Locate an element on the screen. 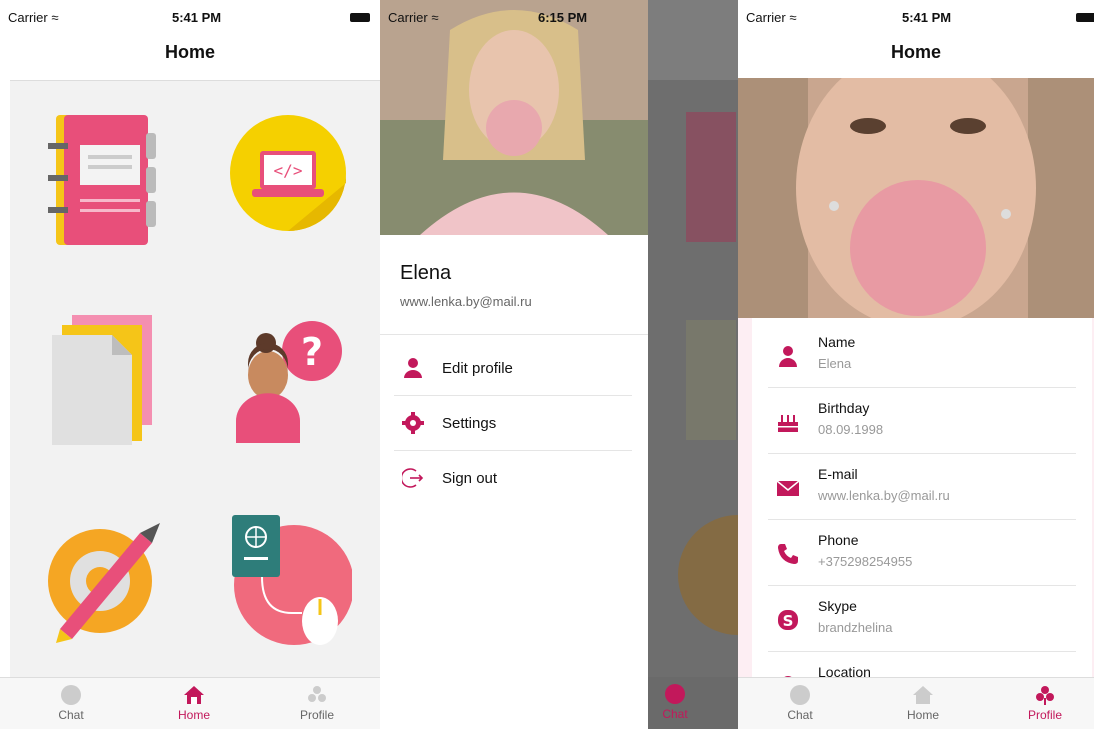 The image size is (1094, 729). field-birthday-value: 08.09.1998 is located at coordinates (851, 429).